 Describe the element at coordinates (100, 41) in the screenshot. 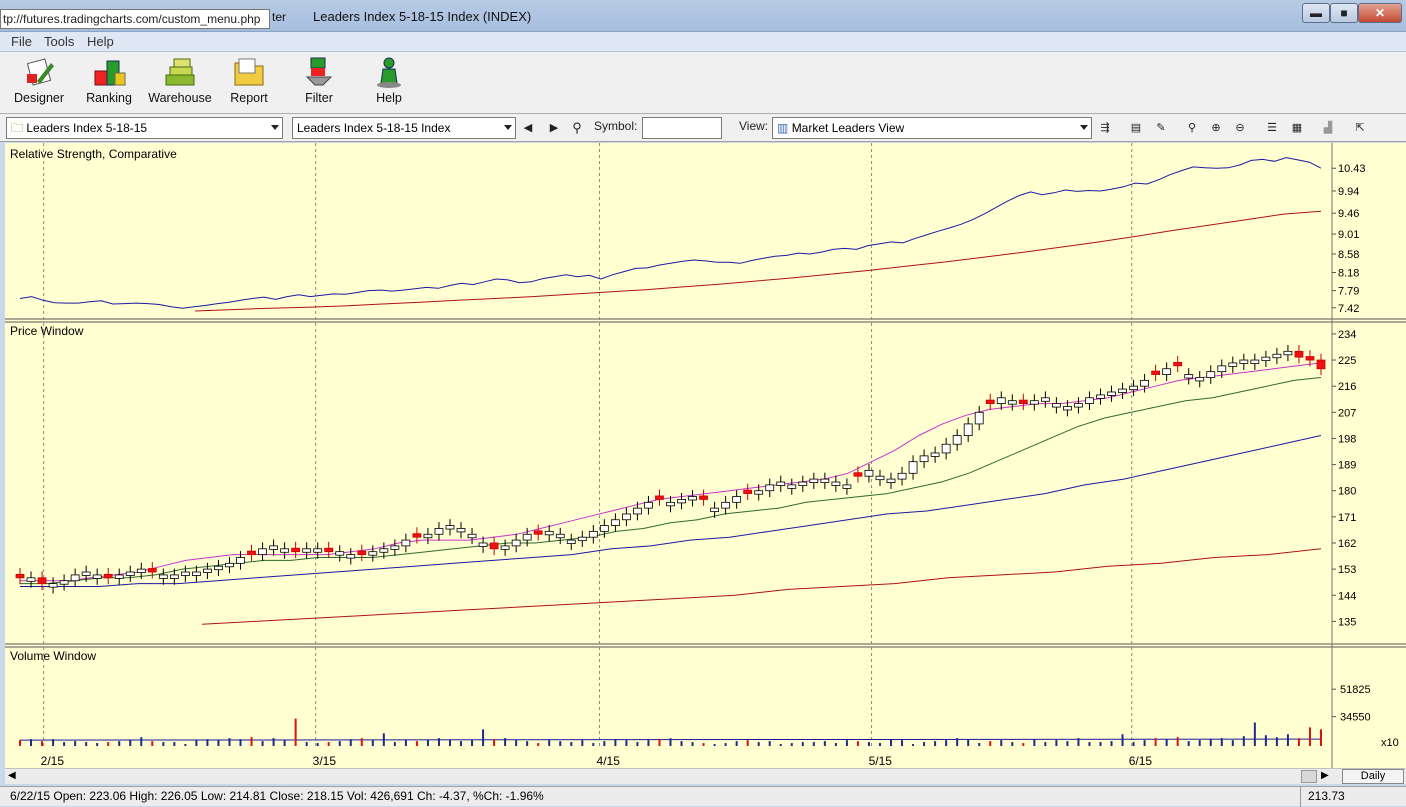

I see `menu-help: Help` at that location.